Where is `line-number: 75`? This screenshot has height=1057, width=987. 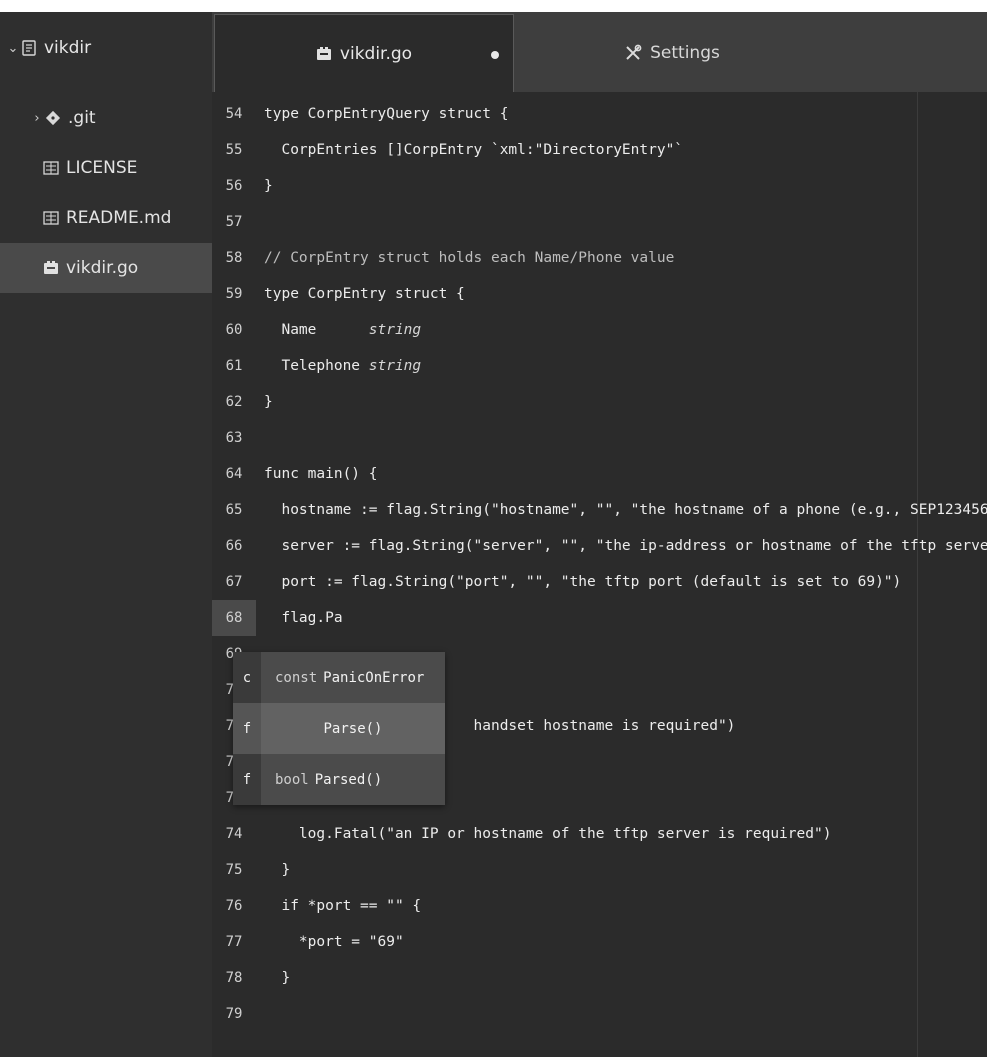 line-number: 75 is located at coordinates (234, 870).